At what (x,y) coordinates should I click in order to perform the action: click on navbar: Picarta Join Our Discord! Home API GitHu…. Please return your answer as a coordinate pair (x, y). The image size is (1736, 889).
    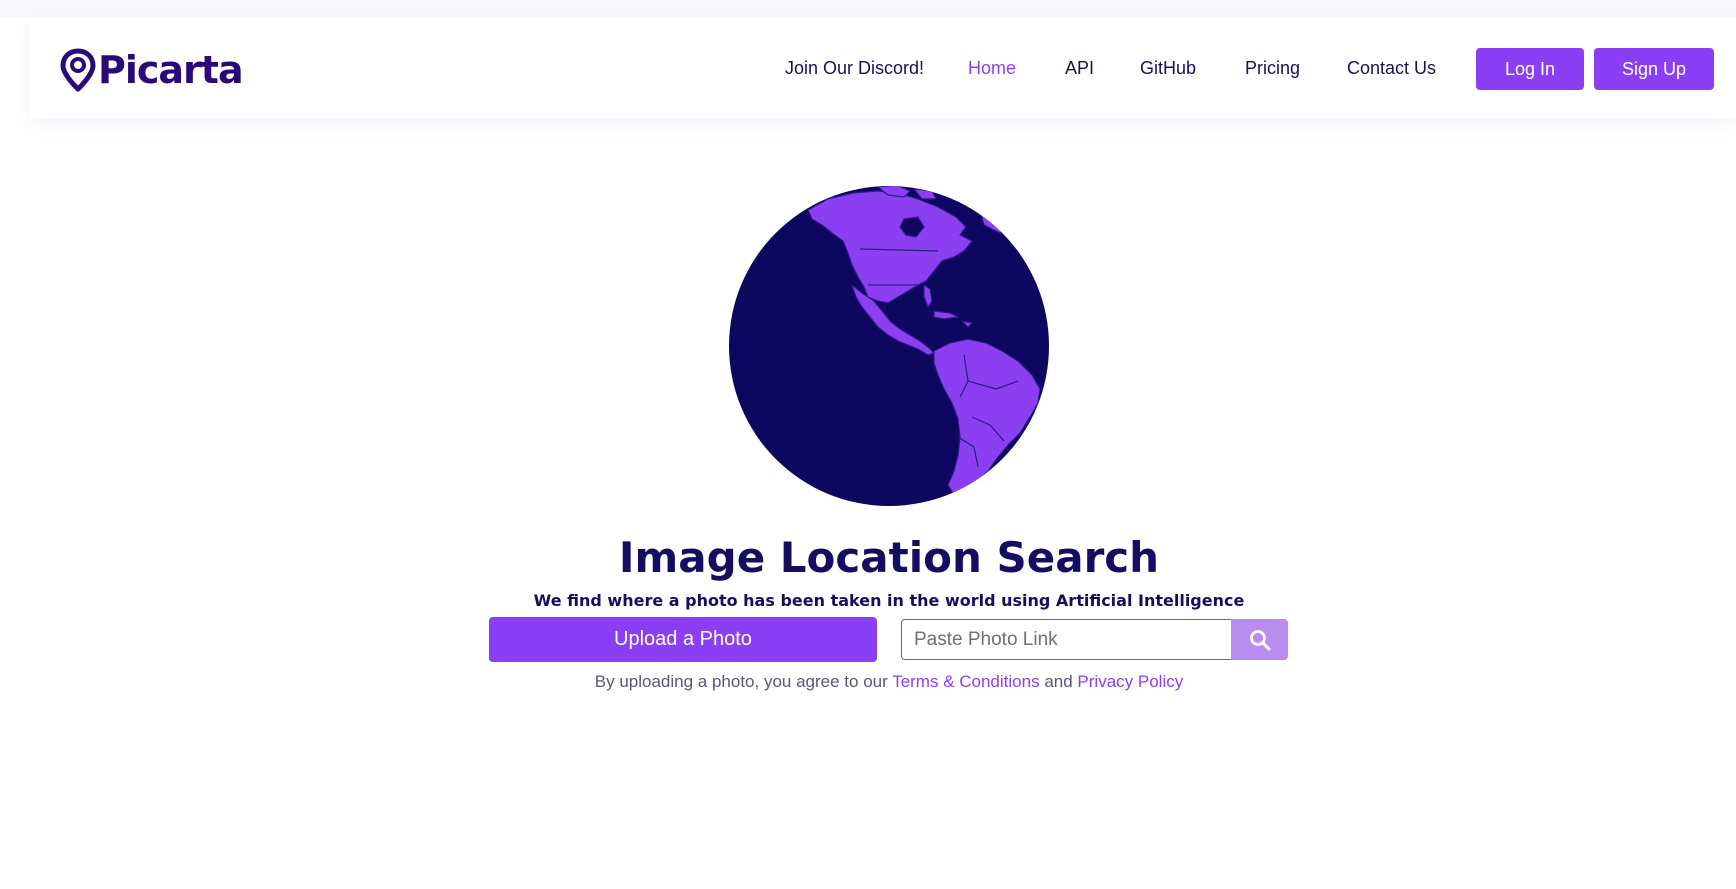
    Looking at the image, I should click on (883, 68).